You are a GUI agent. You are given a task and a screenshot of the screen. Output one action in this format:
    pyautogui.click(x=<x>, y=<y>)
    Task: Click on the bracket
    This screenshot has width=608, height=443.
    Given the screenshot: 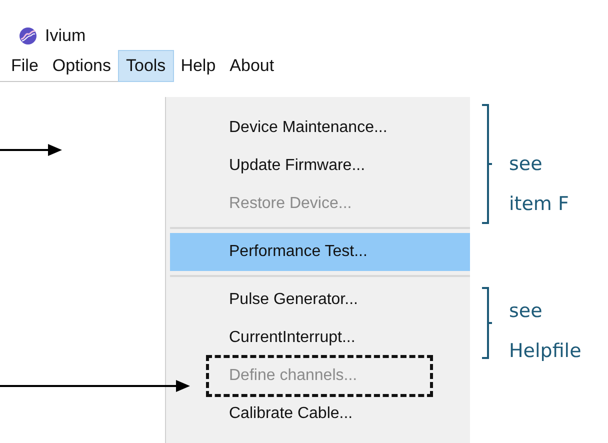 What is the action you would take?
    pyautogui.click(x=487, y=323)
    